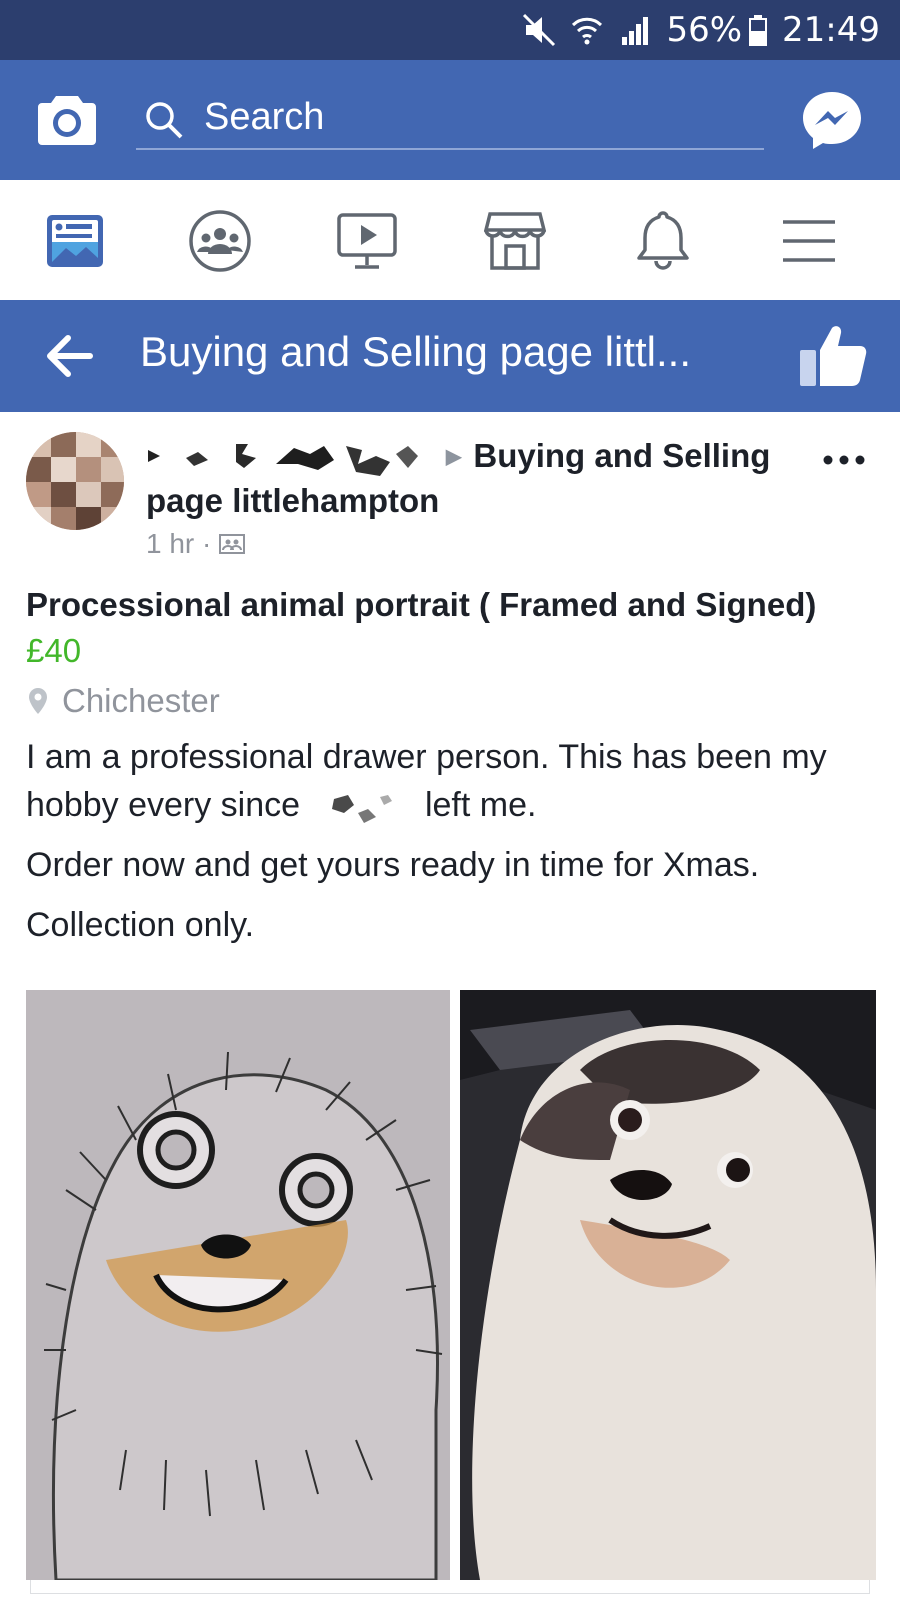 The image size is (900, 1600). I want to click on listing-location: Chichester, so click(123, 701).